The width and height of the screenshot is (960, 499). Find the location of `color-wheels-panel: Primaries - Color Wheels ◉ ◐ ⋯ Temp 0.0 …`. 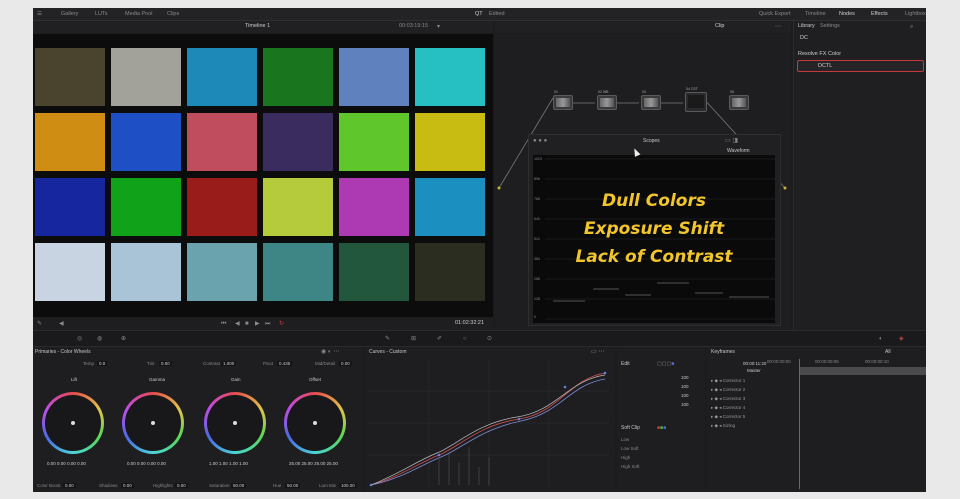

color-wheels-panel: Primaries - Color Wheels ◉ ◐ ⋯ Temp 0.0 … is located at coordinates (198, 419).